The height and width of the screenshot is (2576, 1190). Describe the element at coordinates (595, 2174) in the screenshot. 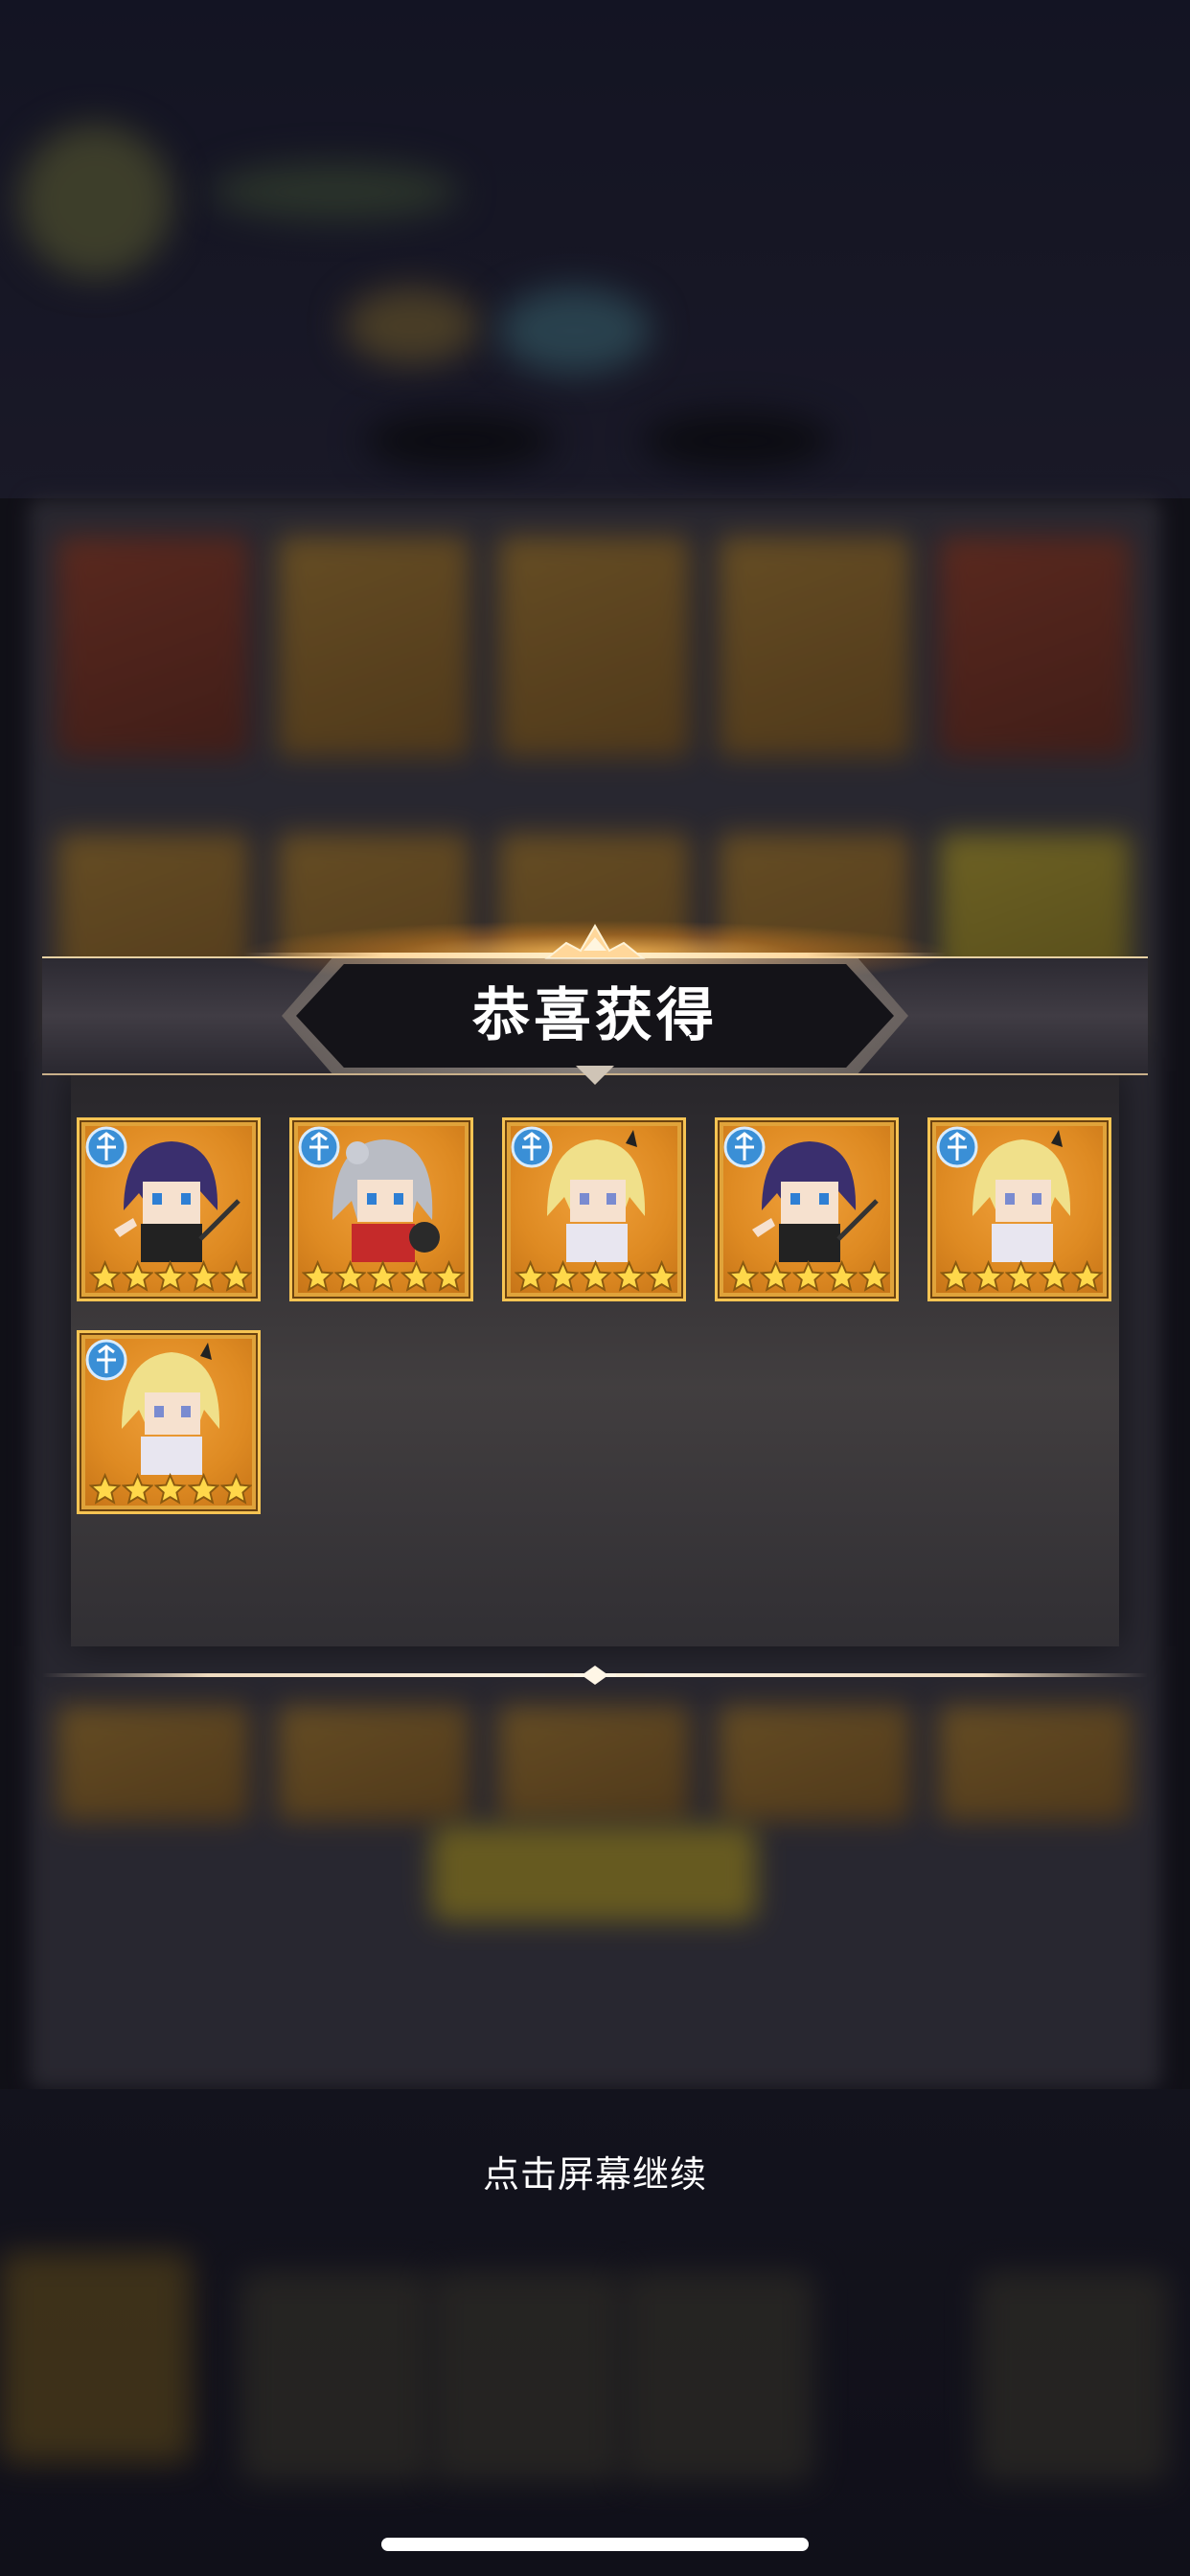

I see `tap-to-continue-text: 点击屏幕继续` at that location.